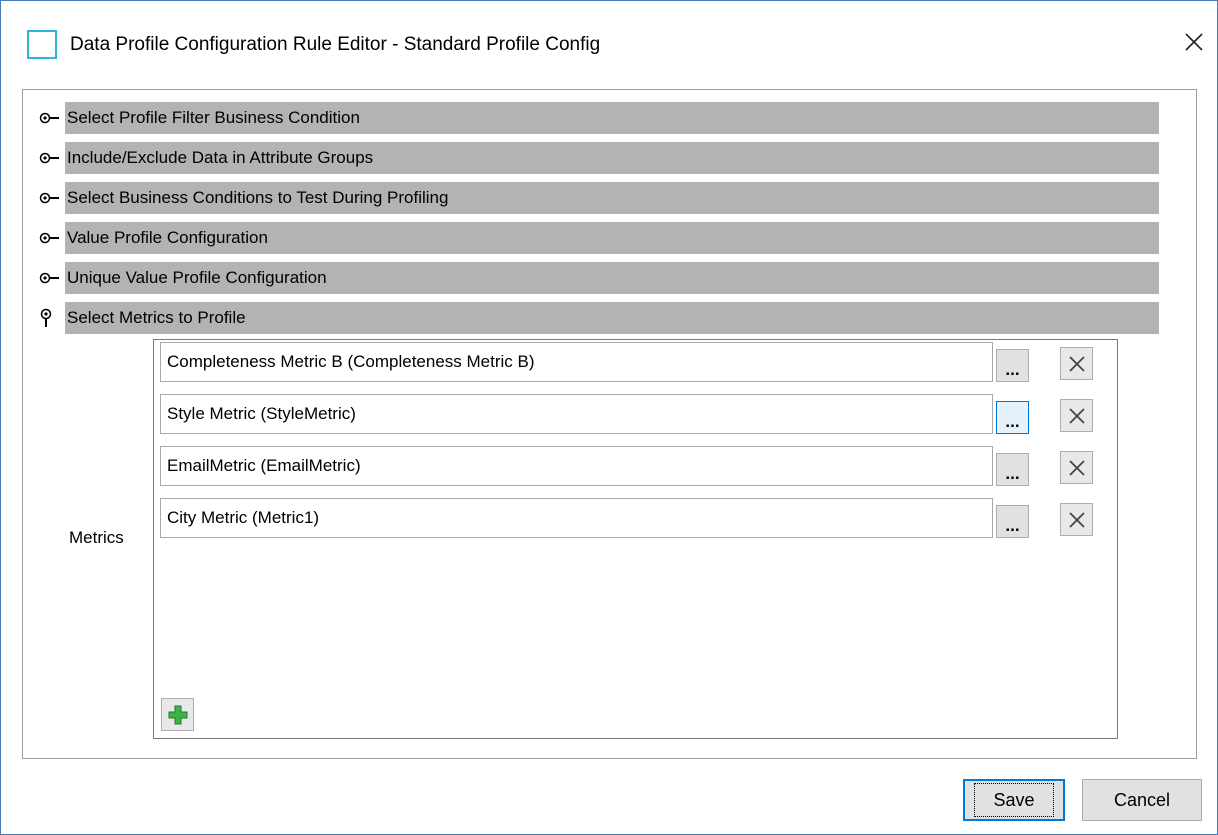 This screenshot has width=1218, height=835. I want to click on section-unique-value-profile: Unique Value Profile Configuration, so click(597, 278).